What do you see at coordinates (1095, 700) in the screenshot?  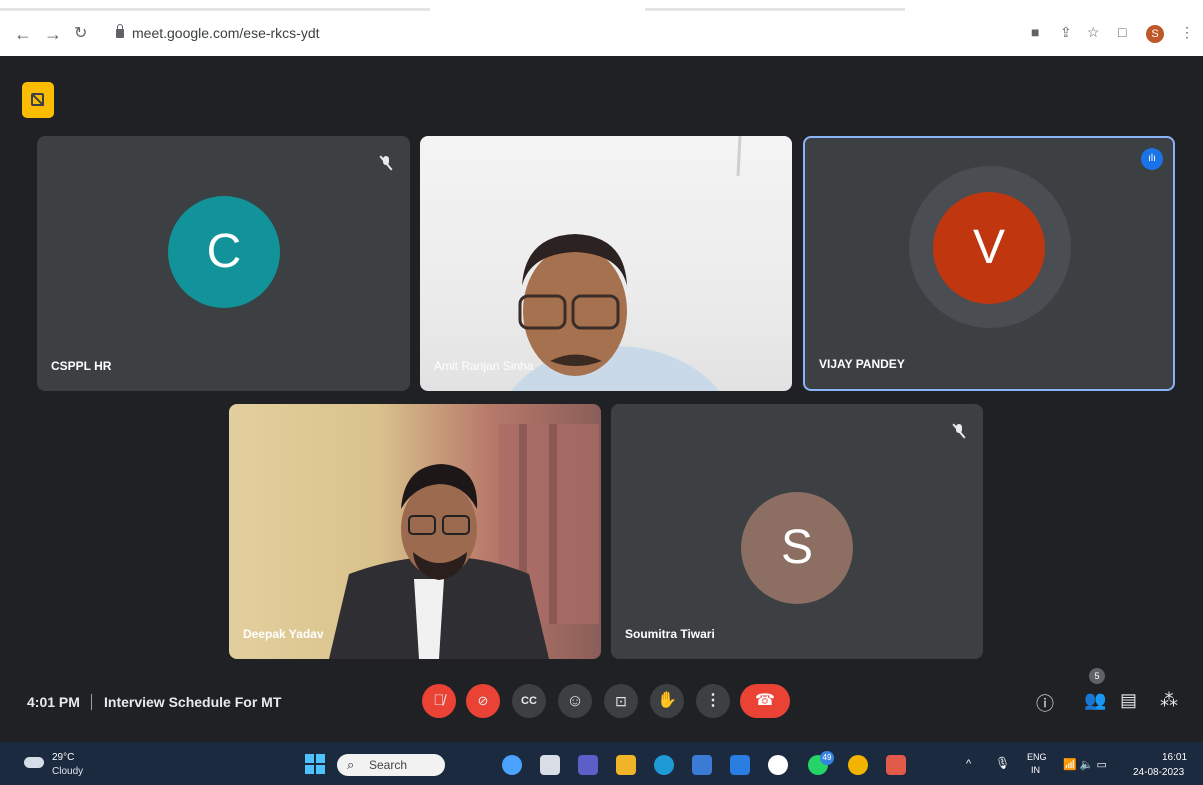 I see `people-icon: 👥` at bounding box center [1095, 700].